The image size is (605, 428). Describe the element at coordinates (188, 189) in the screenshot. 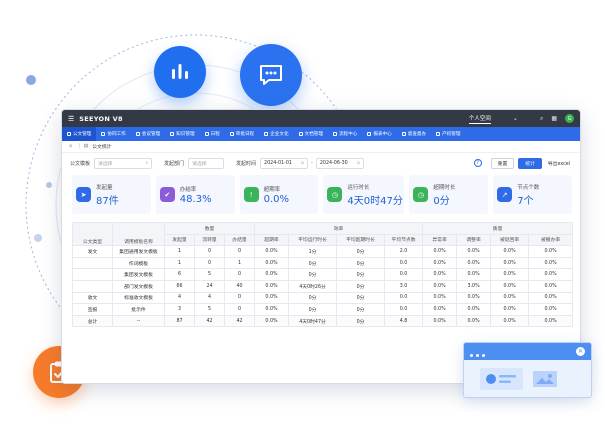

I see `summary-card-title: 办结率` at that location.